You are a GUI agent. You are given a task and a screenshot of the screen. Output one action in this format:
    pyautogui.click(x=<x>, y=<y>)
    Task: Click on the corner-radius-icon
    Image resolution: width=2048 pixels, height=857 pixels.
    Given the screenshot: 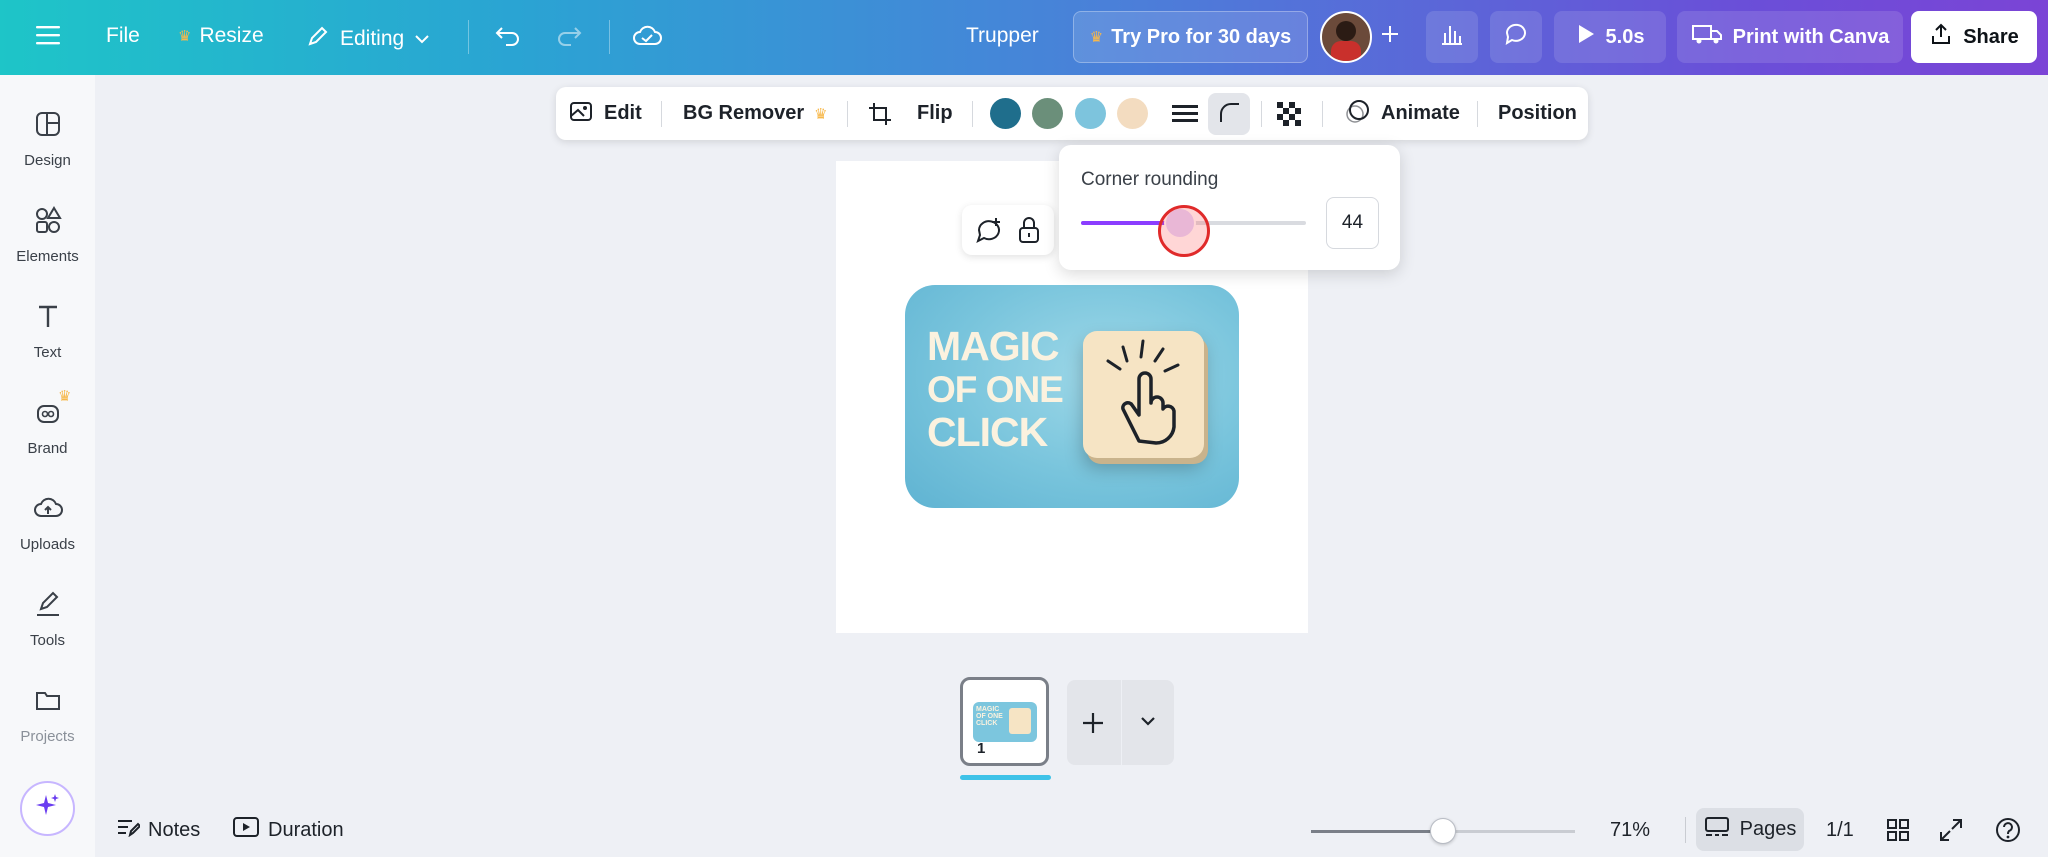 What is the action you would take?
    pyautogui.click(x=1229, y=114)
    